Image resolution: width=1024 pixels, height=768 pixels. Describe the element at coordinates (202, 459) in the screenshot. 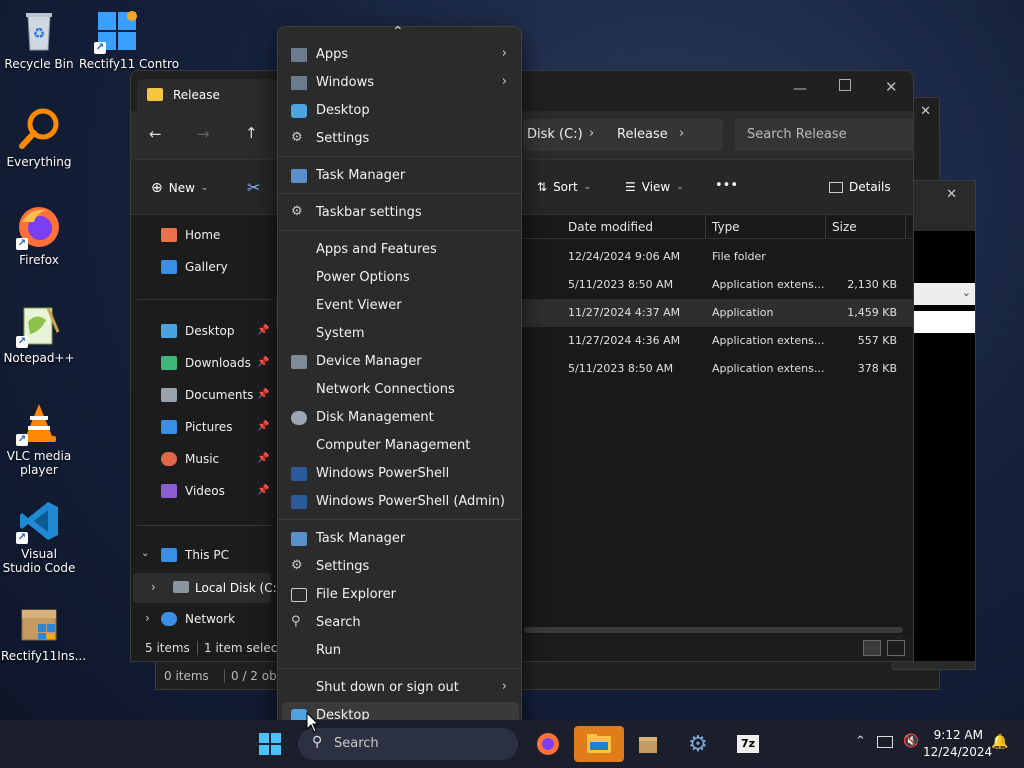

I see `sidebar-item-label: Music` at that location.